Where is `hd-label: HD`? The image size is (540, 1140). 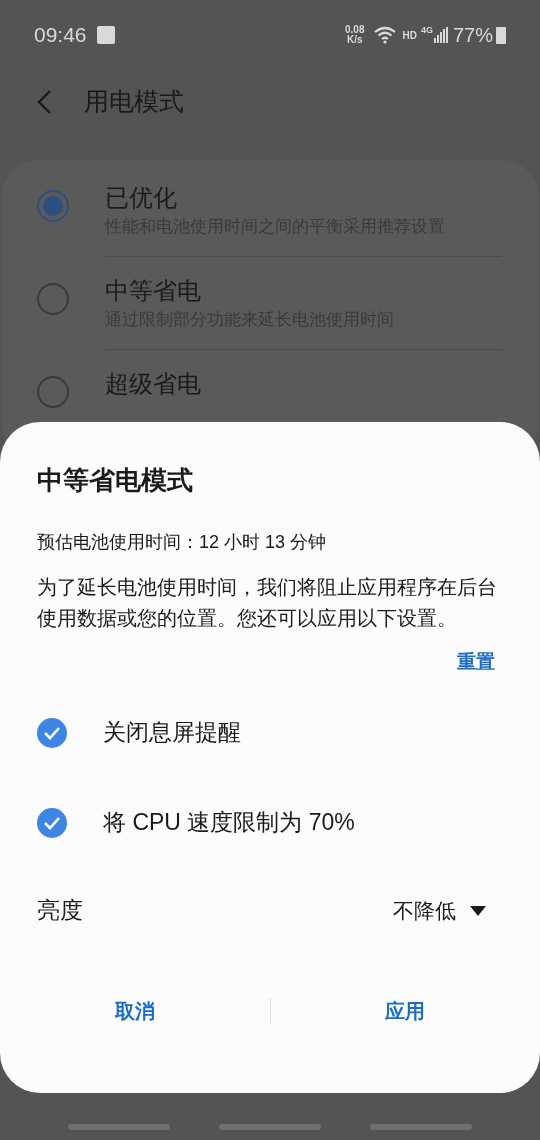 hd-label: HD is located at coordinates (409, 35).